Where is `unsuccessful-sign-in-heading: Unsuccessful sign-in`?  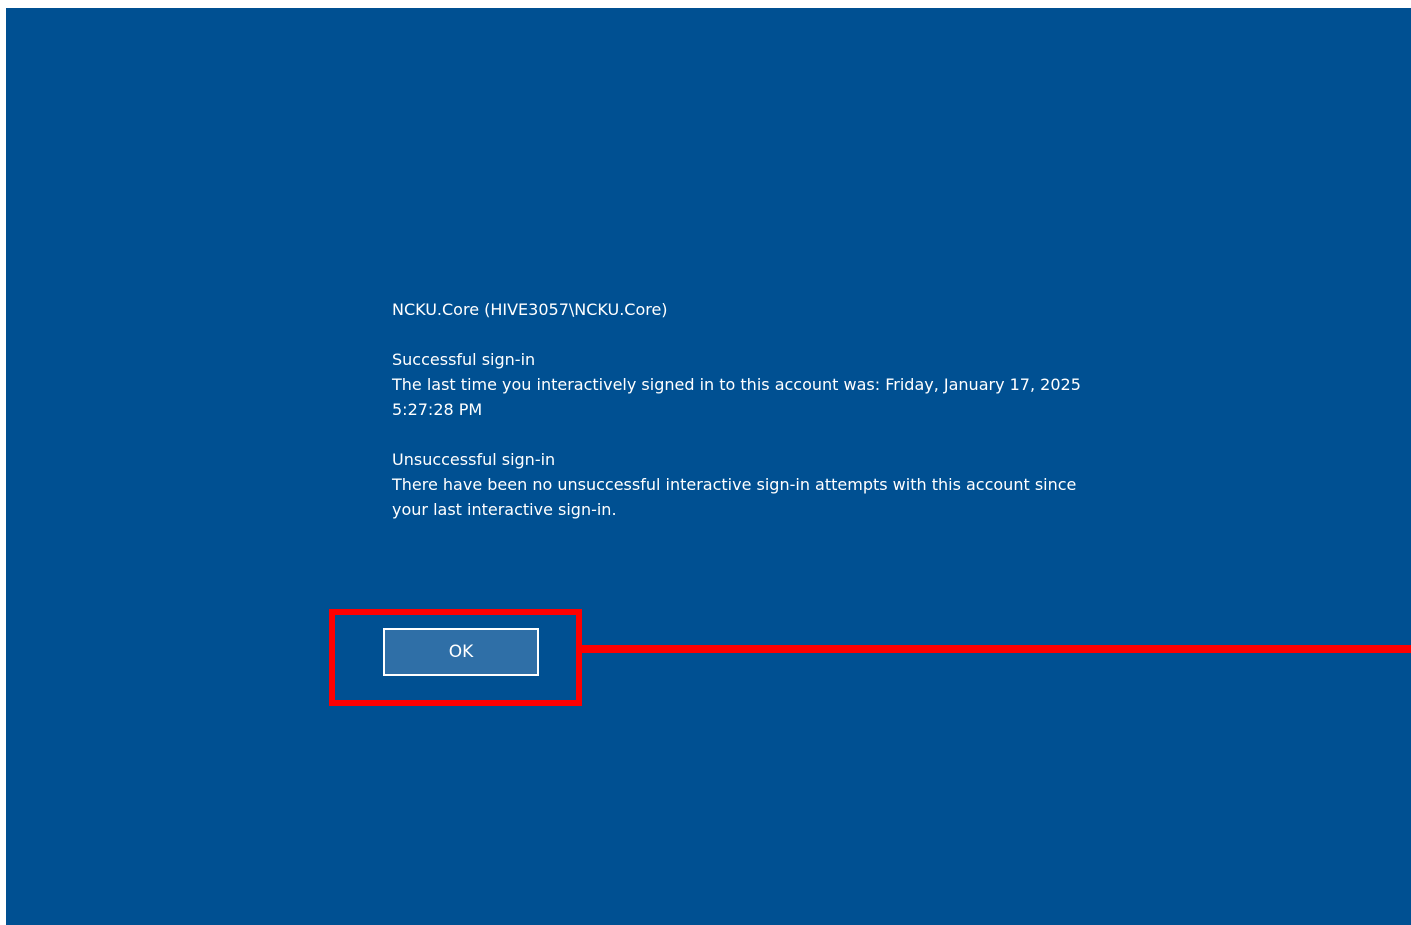
unsuccessful-sign-in-heading: Unsuccessful sign-in is located at coordinates (474, 459).